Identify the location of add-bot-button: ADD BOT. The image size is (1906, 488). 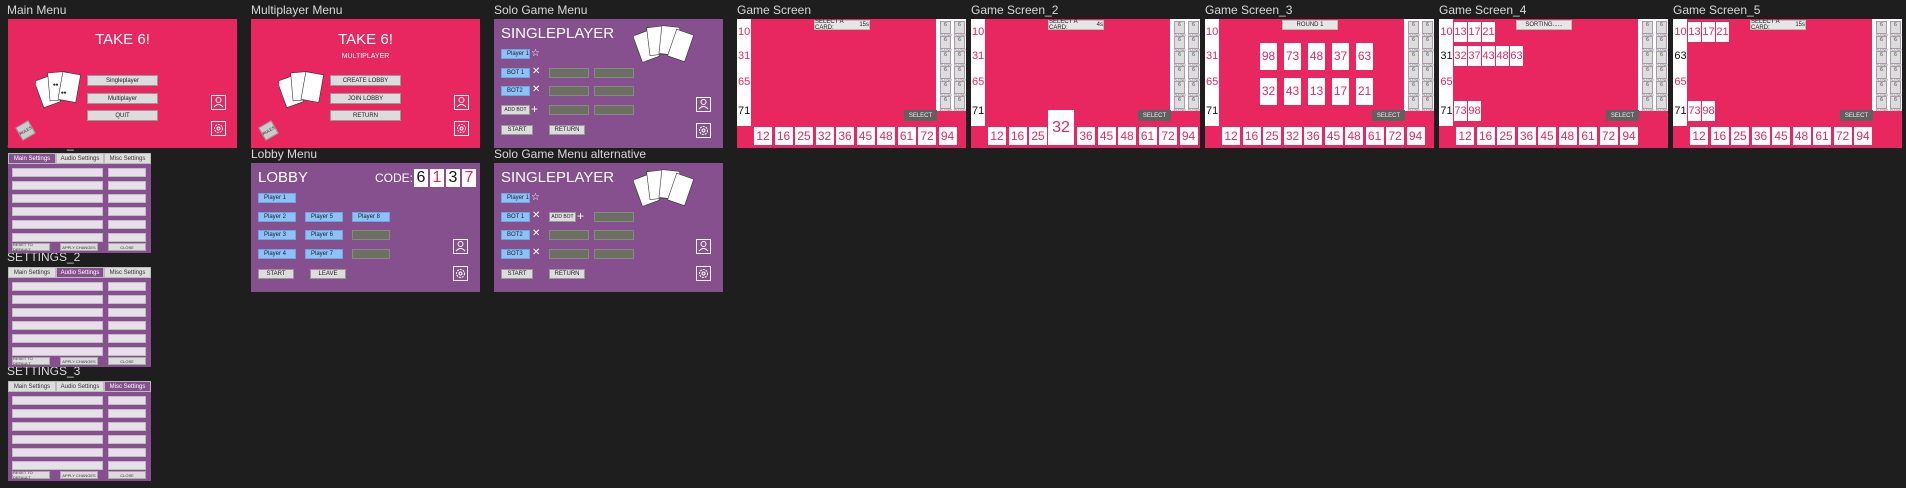
(562, 217).